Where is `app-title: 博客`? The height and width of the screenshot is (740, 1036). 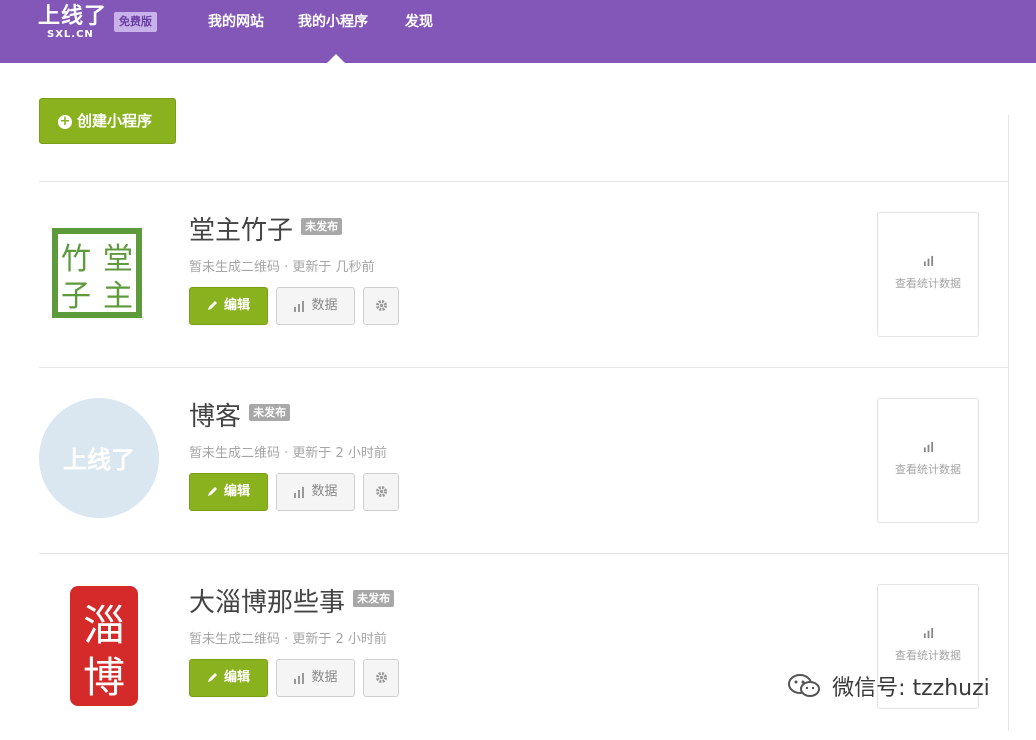
app-title: 博客 is located at coordinates (215, 417).